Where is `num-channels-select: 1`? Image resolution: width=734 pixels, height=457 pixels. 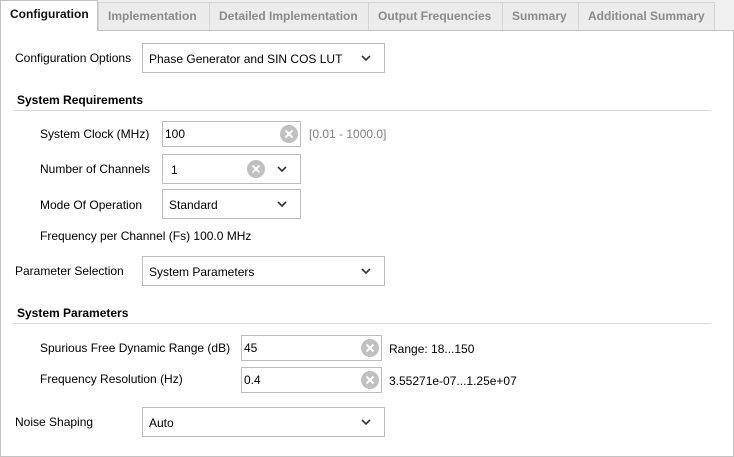 num-channels-select: 1 is located at coordinates (231, 169).